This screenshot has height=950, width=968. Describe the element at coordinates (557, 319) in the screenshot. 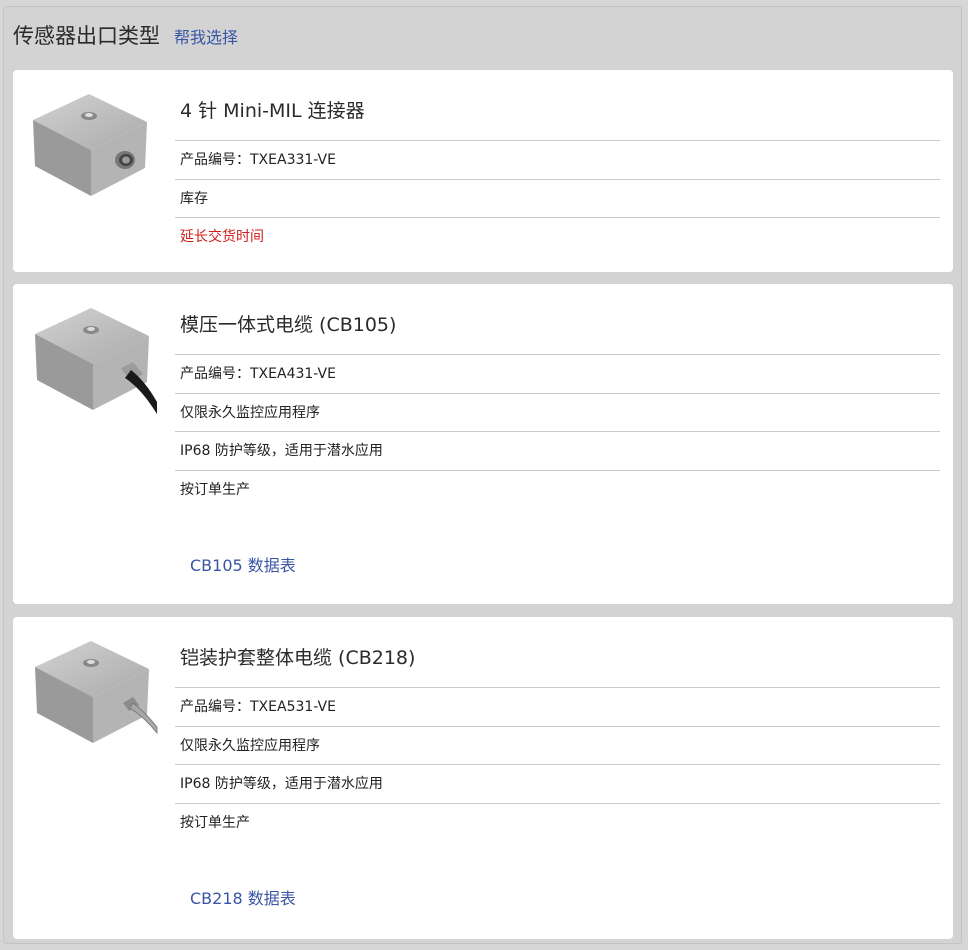

I see `card-title: 模压一体式电缆 (CB105)` at that location.